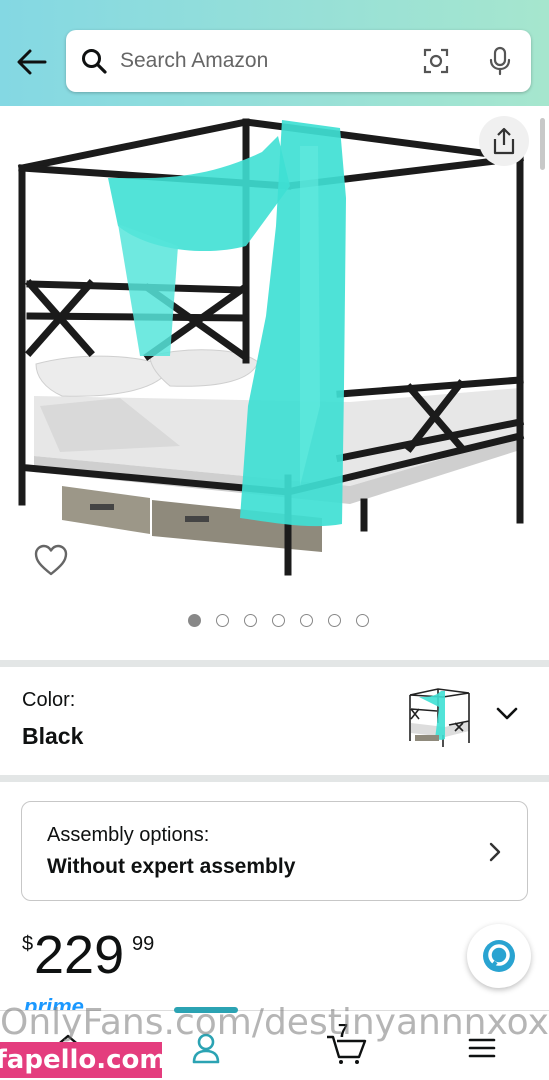  I want to click on wishlist-button, so click(51, 560).